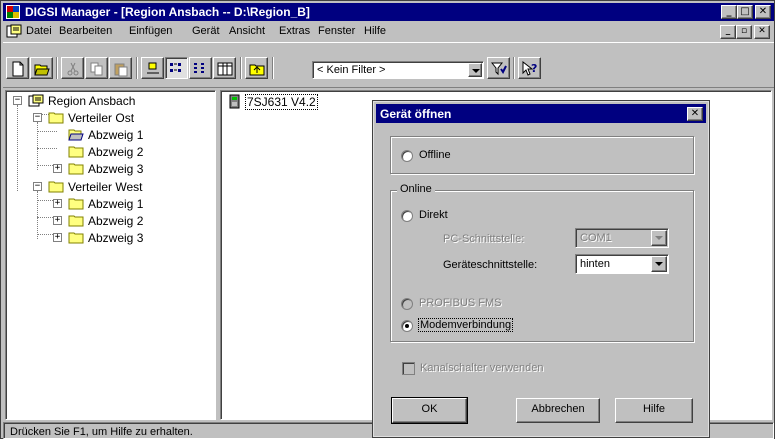 This screenshot has width=775, height=439. Describe the element at coordinates (484, 239) in the screenshot. I see `pc-interface-label: PC-Schnittstelle:` at that location.